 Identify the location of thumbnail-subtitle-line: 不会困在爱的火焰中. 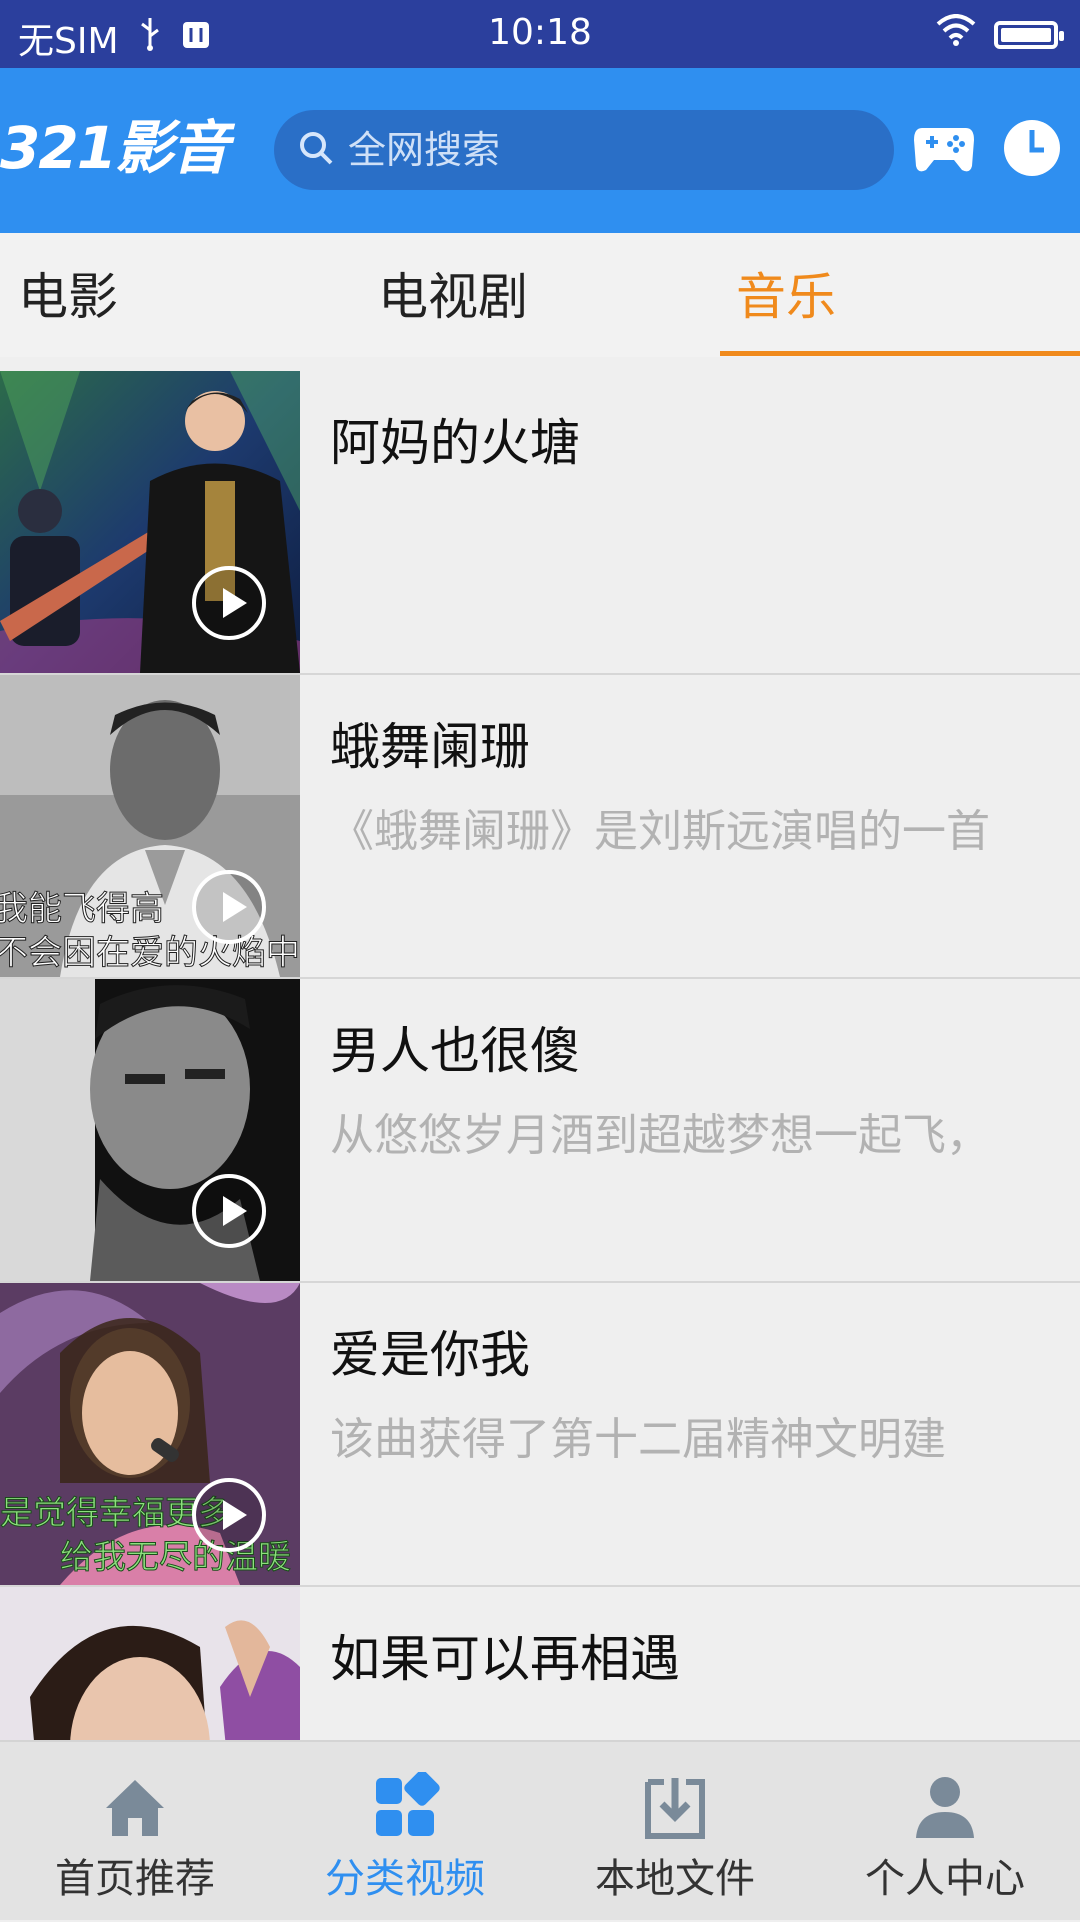
(150, 953).